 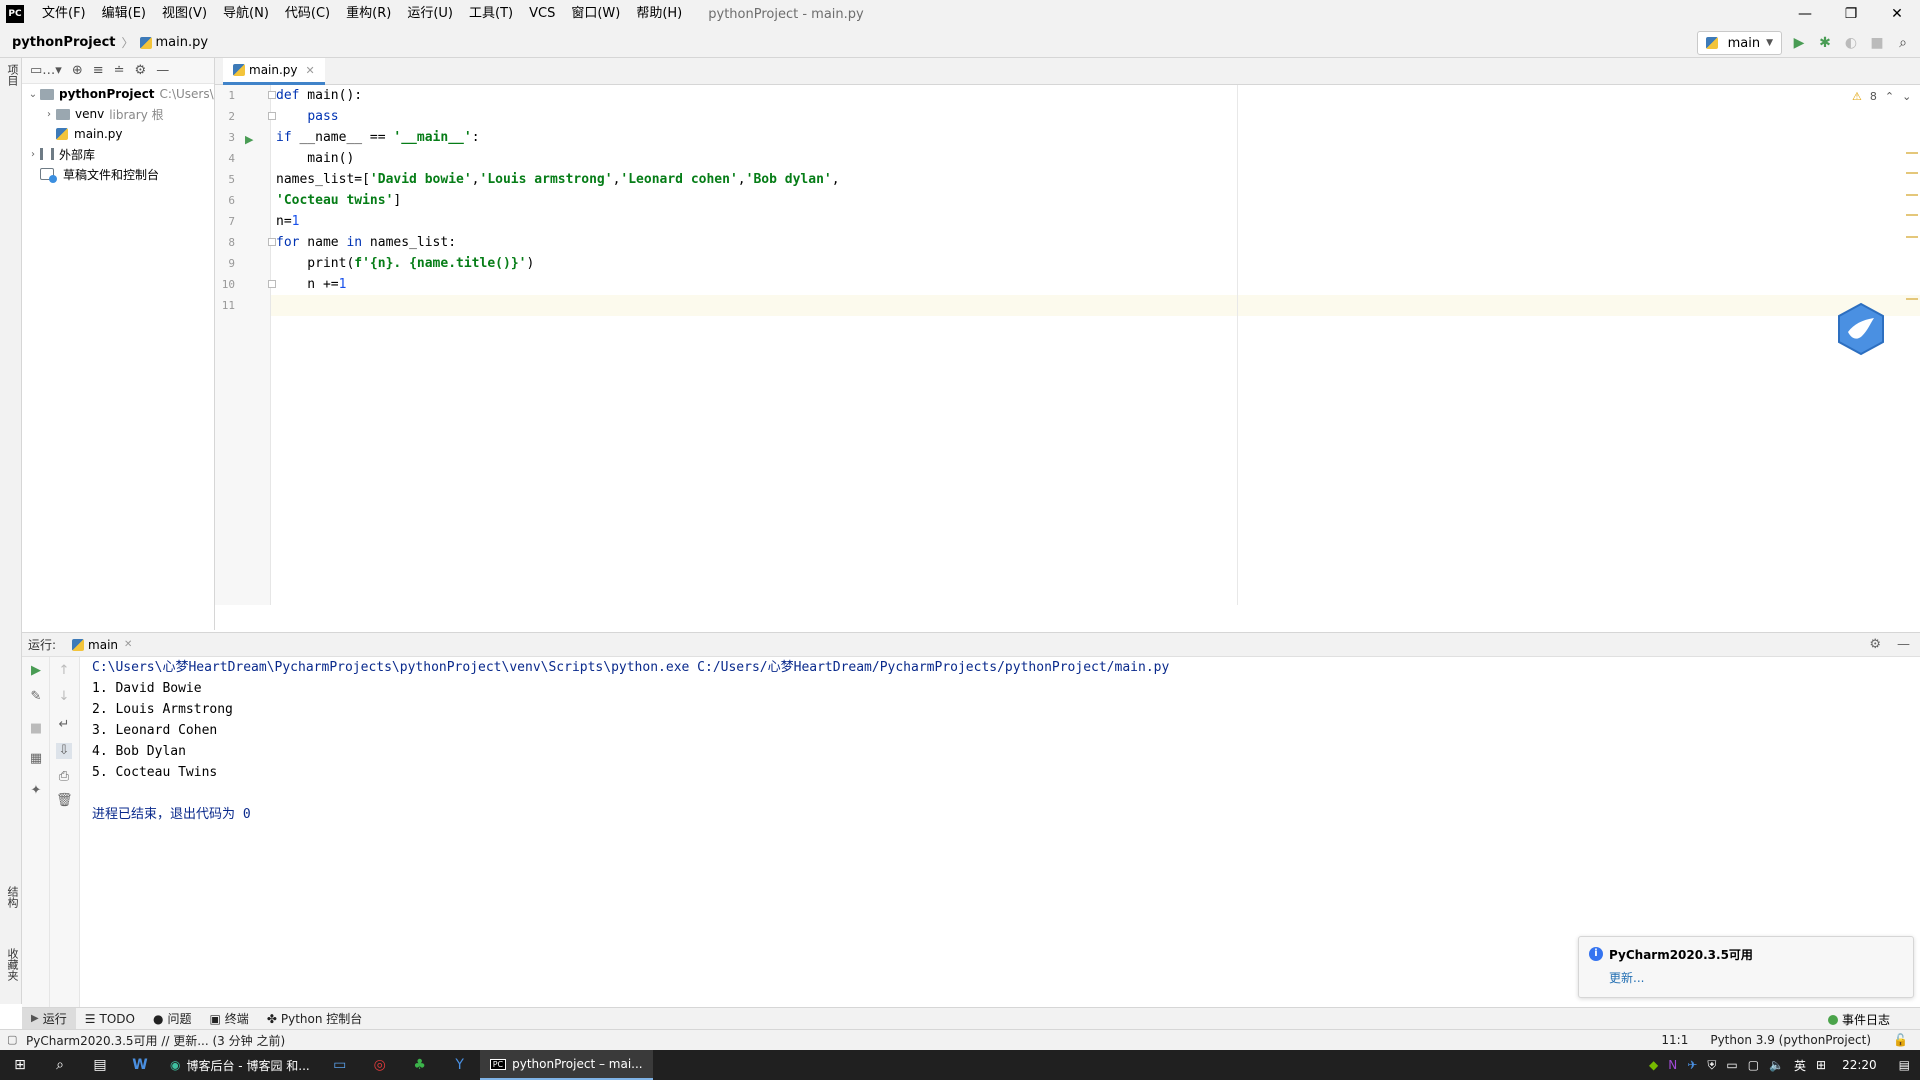 I want to click on wrench-icon: ✎, so click(x=36, y=697).